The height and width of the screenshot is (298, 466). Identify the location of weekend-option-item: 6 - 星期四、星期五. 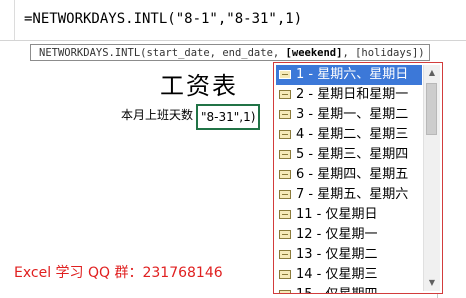
(349, 175).